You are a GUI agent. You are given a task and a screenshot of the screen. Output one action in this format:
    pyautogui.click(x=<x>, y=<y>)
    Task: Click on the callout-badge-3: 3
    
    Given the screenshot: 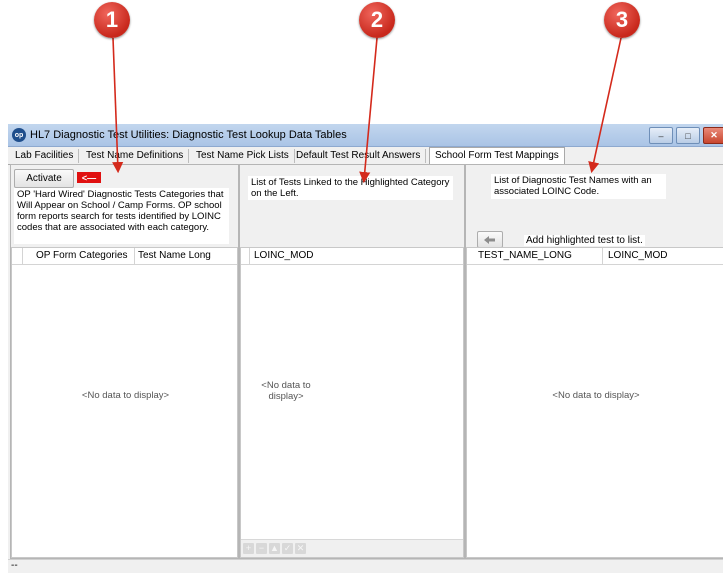 What is the action you would take?
    pyautogui.click(x=622, y=20)
    